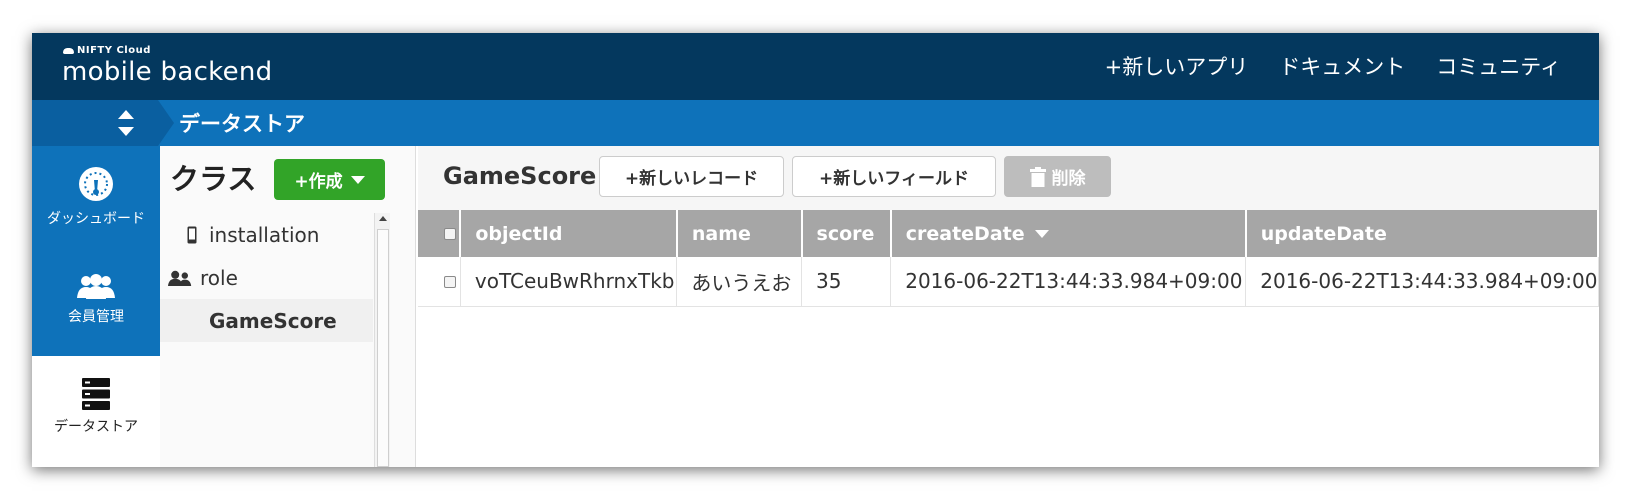 This screenshot has width=1631, height=500. I want to click on class-item-label: installation, so click(264, 234).